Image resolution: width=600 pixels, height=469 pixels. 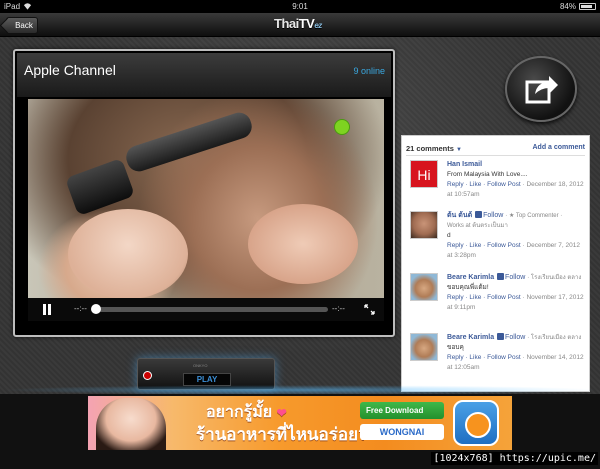 I want to click on logo-main-text: Thai, so click(x=286, y=23).